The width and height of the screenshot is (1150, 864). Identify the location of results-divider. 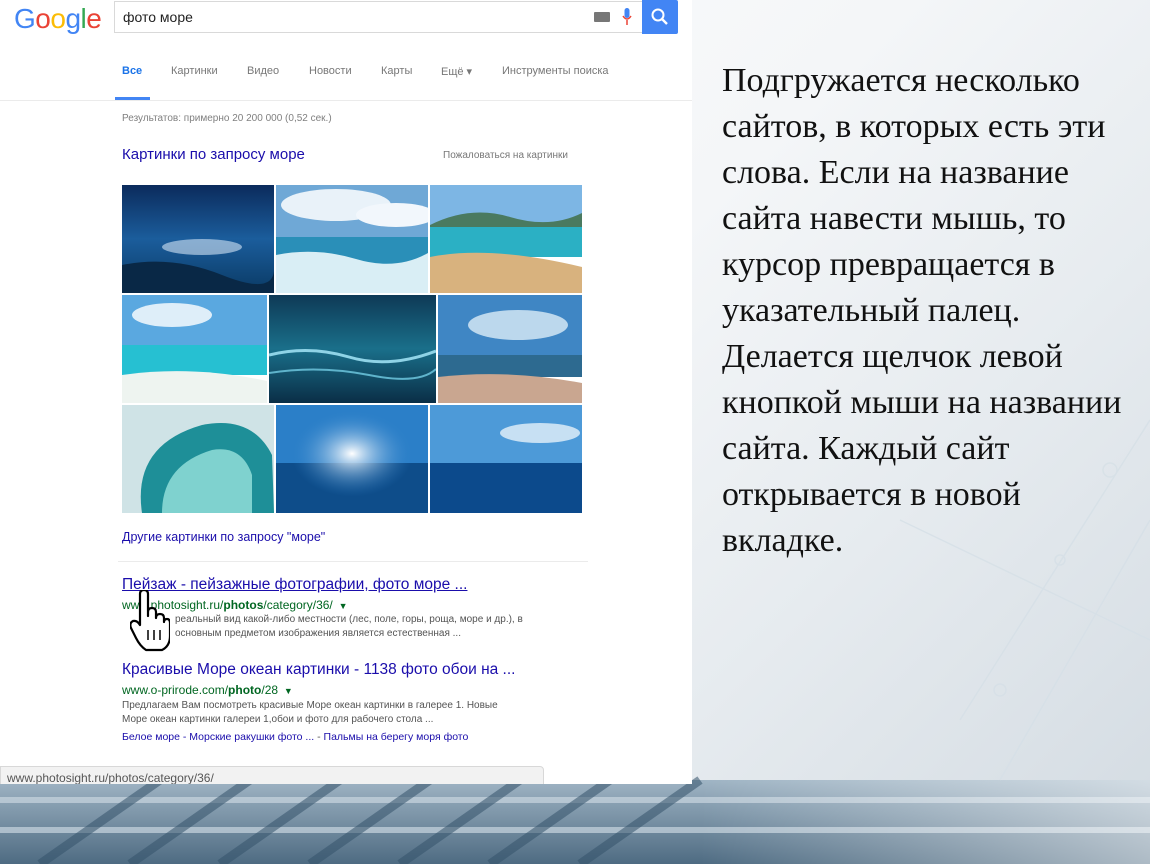
(353, 561).